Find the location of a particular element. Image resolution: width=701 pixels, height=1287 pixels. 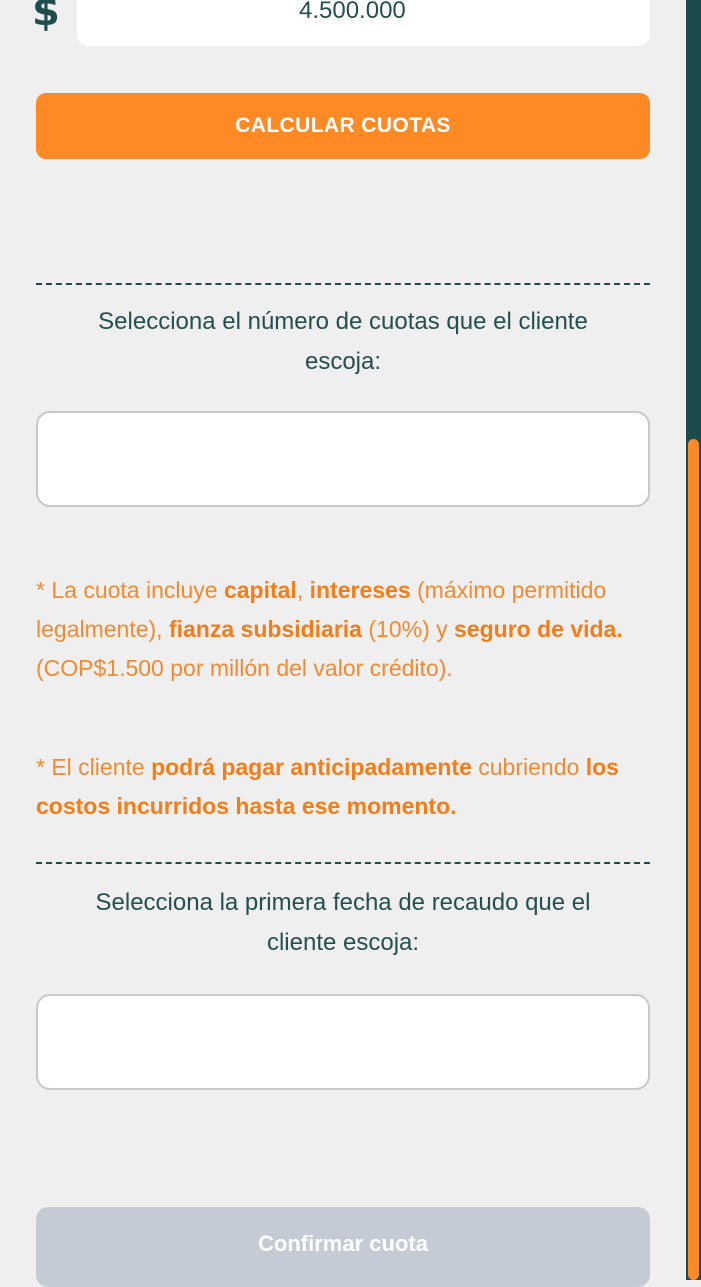

currency-symbol: $ is located at coordinates (46, 17).